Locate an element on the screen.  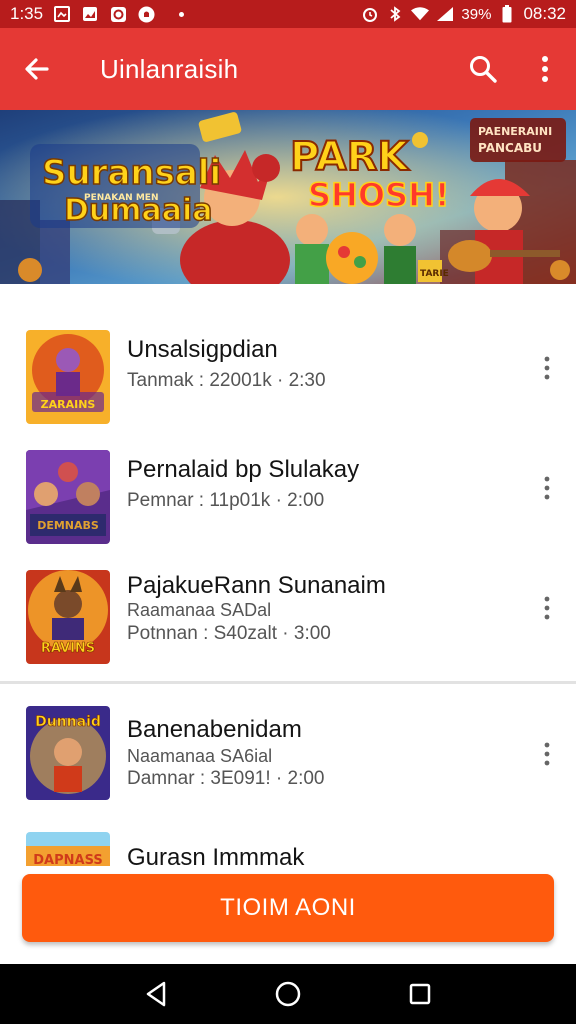
recents-square-icon is located at coordinates (420, 994).